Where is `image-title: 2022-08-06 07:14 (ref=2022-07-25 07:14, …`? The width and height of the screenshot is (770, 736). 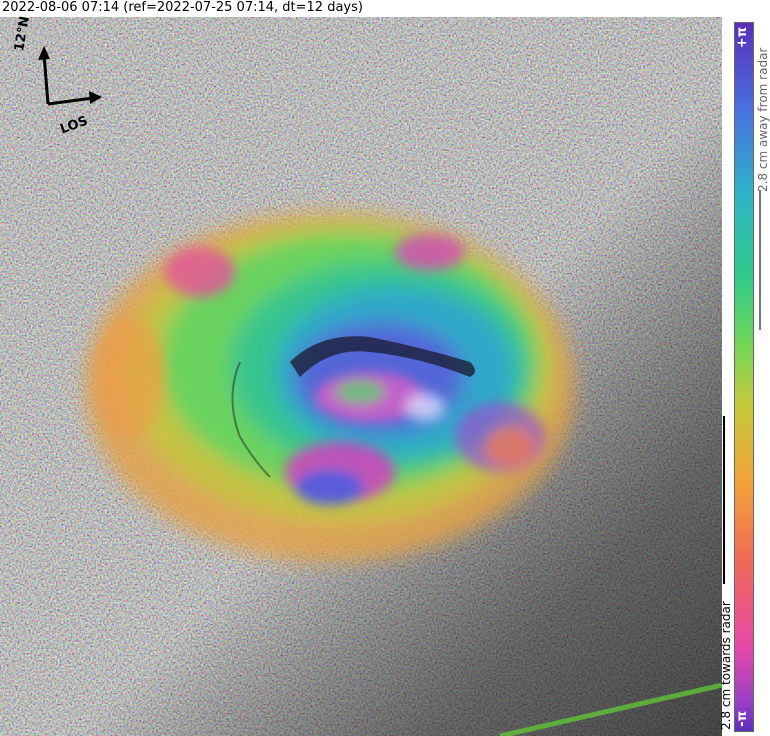 image-title: 2022-08-06 07:14 (ref=2022-07-25 07:14, … is located at coordinates (182, 7).